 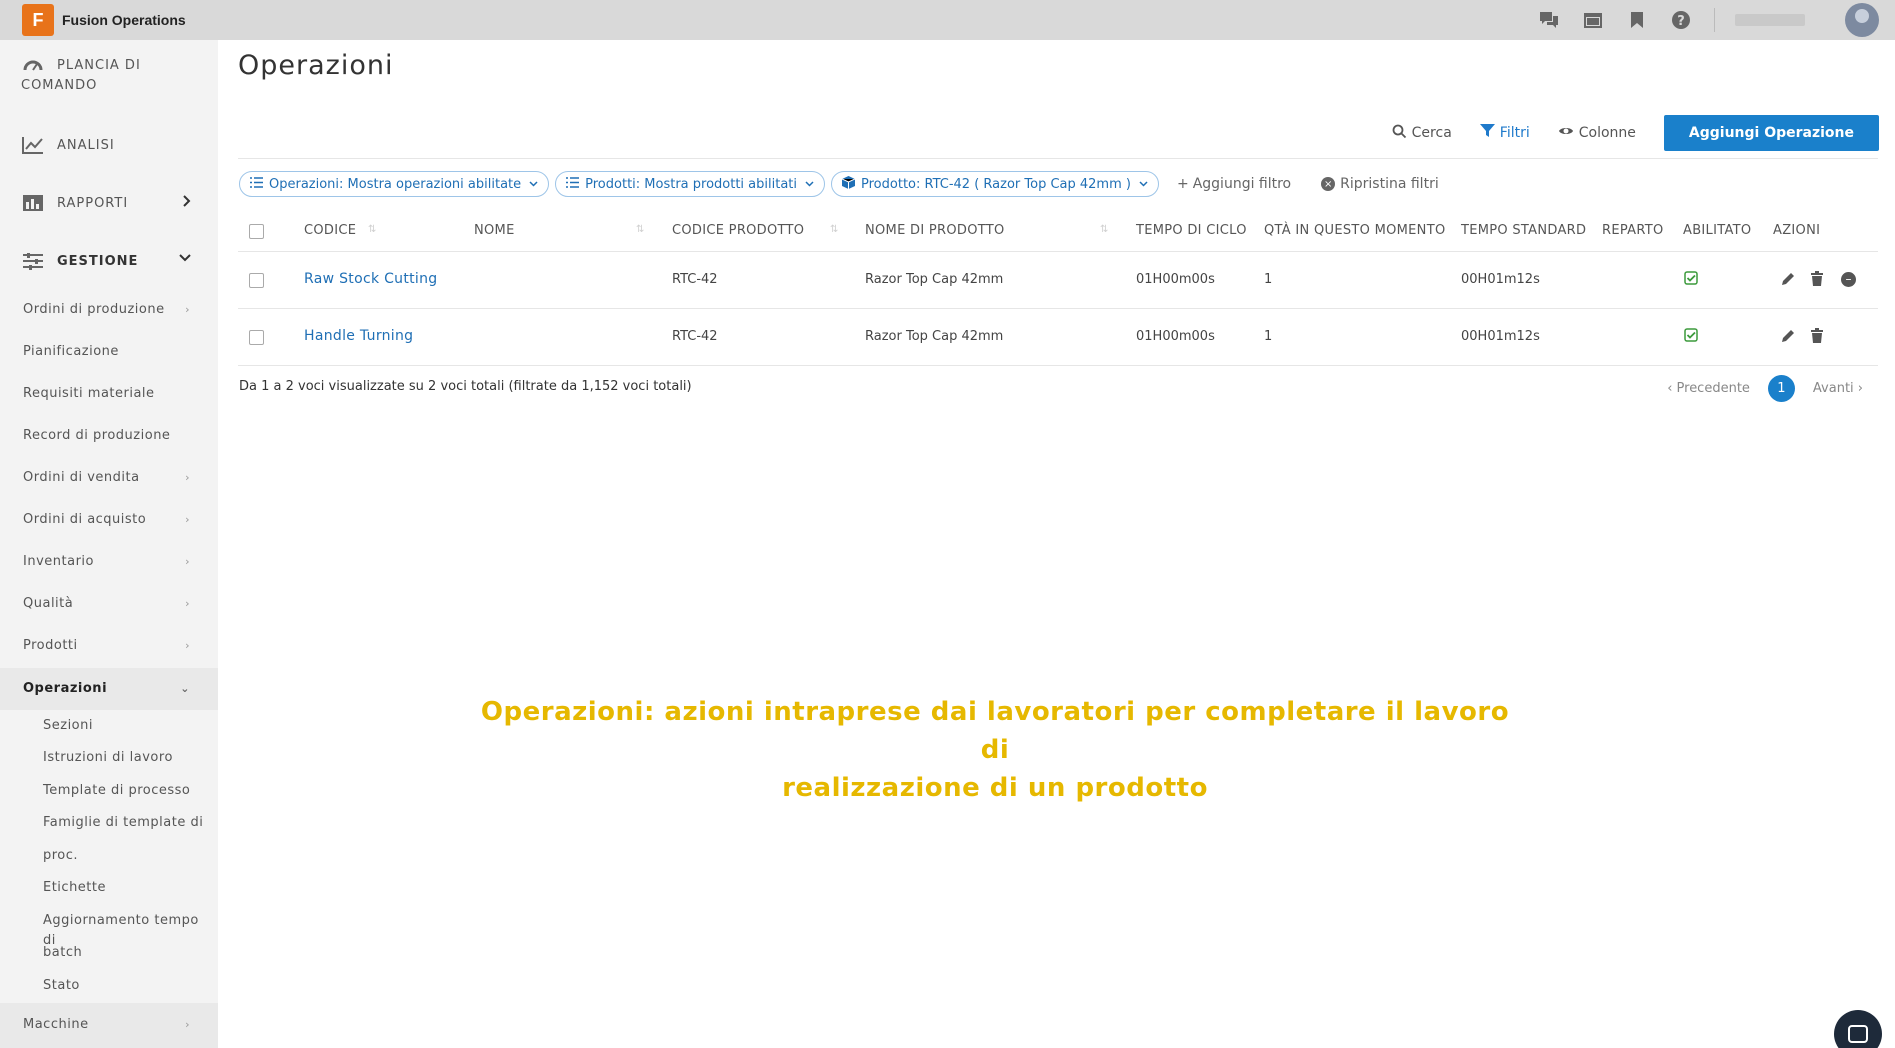 I want to click on sidebar-subitem-labels: Etichette, so click(x=128, y=888).